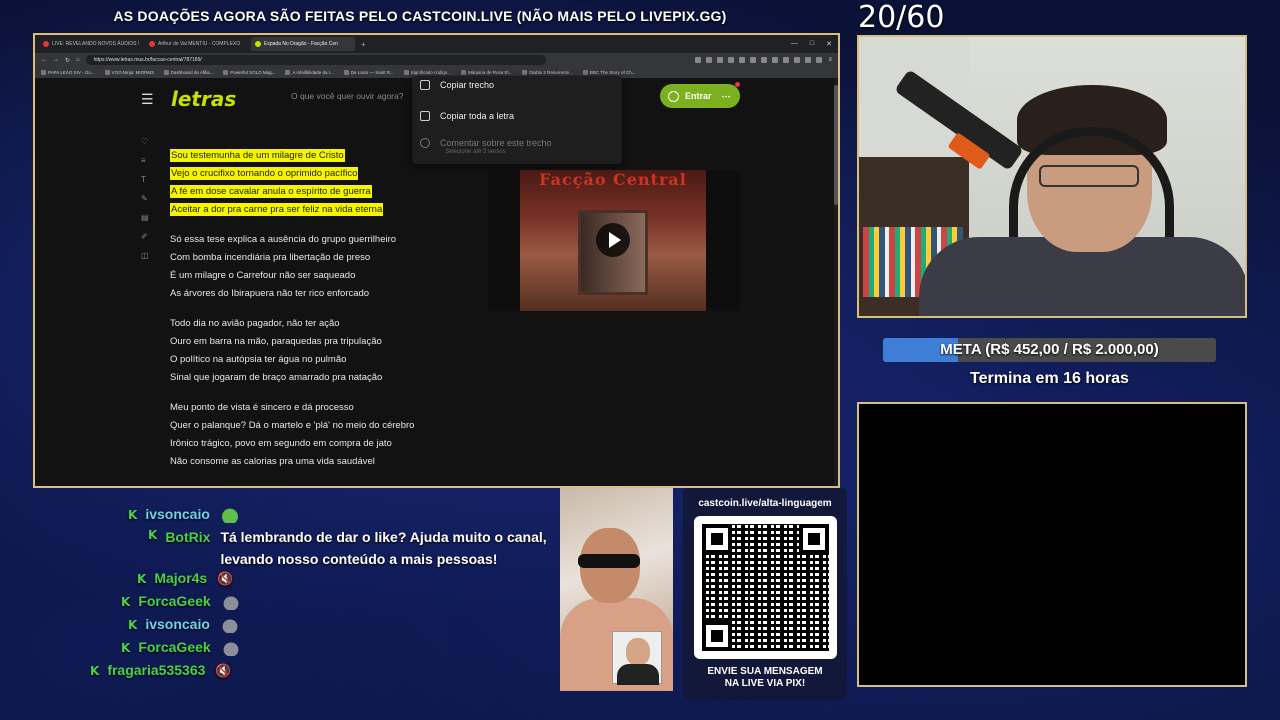 The width and height of the screenshot is (1280, 720). I want to click on chat-username: ForcaGeek, so click(174, 601).